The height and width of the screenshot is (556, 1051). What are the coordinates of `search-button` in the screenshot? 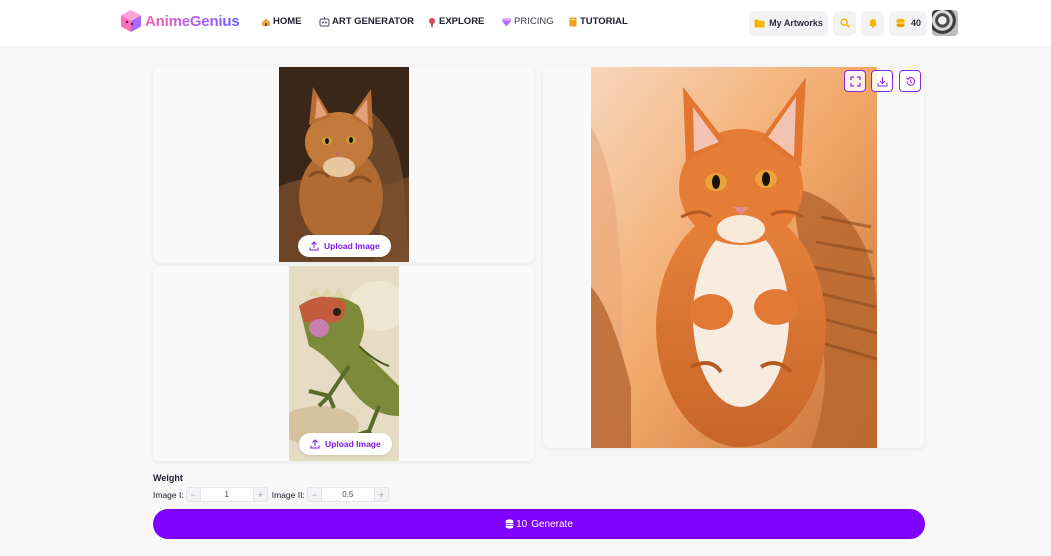 It's located at (844, 23).